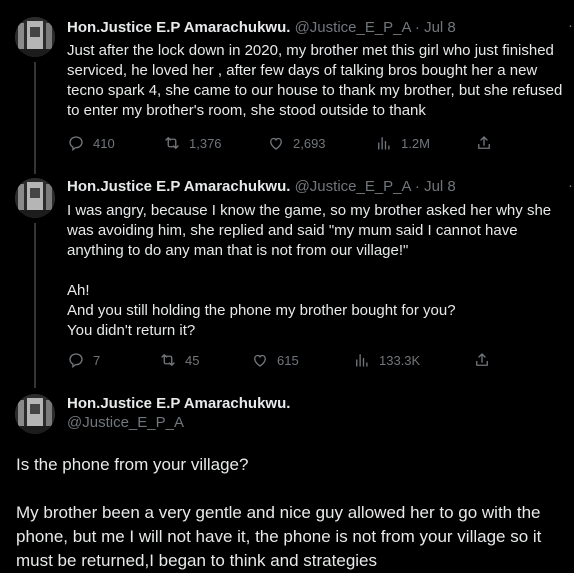  I want to click on retweet-button: 1,376, so click(192, 143).